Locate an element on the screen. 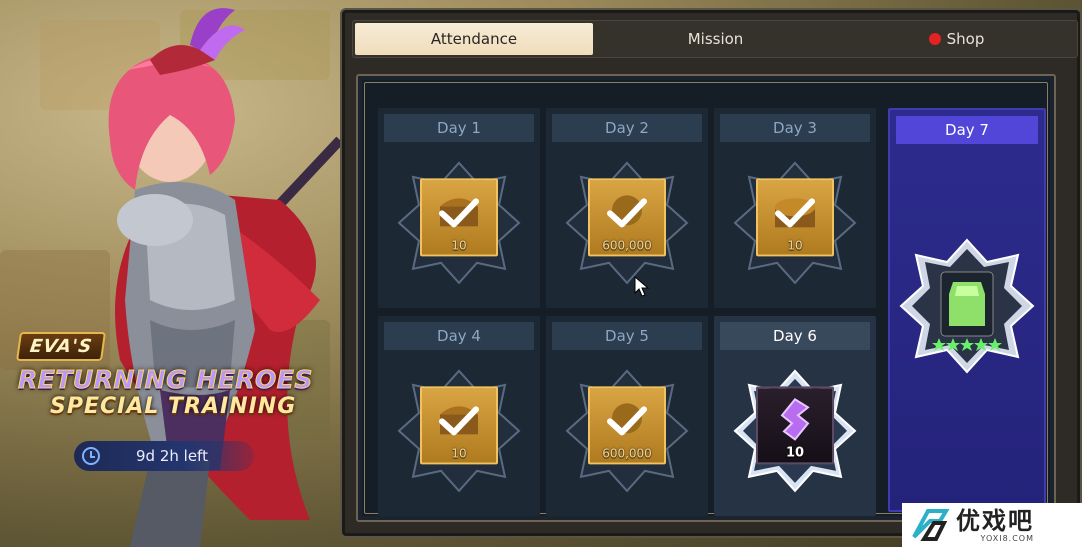 The image size is (1082, 547). site-logo-icon is located at coordinates (931, 525).